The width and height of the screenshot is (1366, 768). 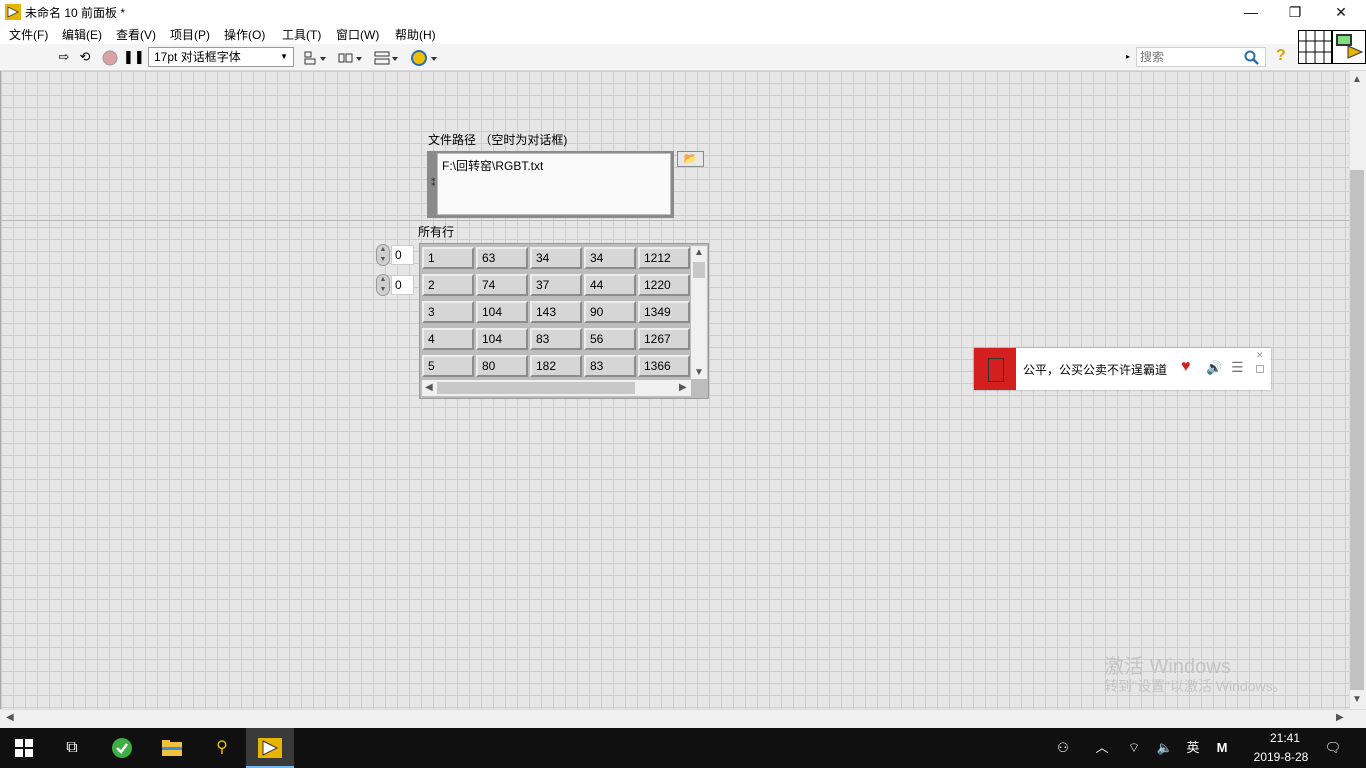 I want to click on run-continuously-icon: ⟲, so click(x=85, y=57).